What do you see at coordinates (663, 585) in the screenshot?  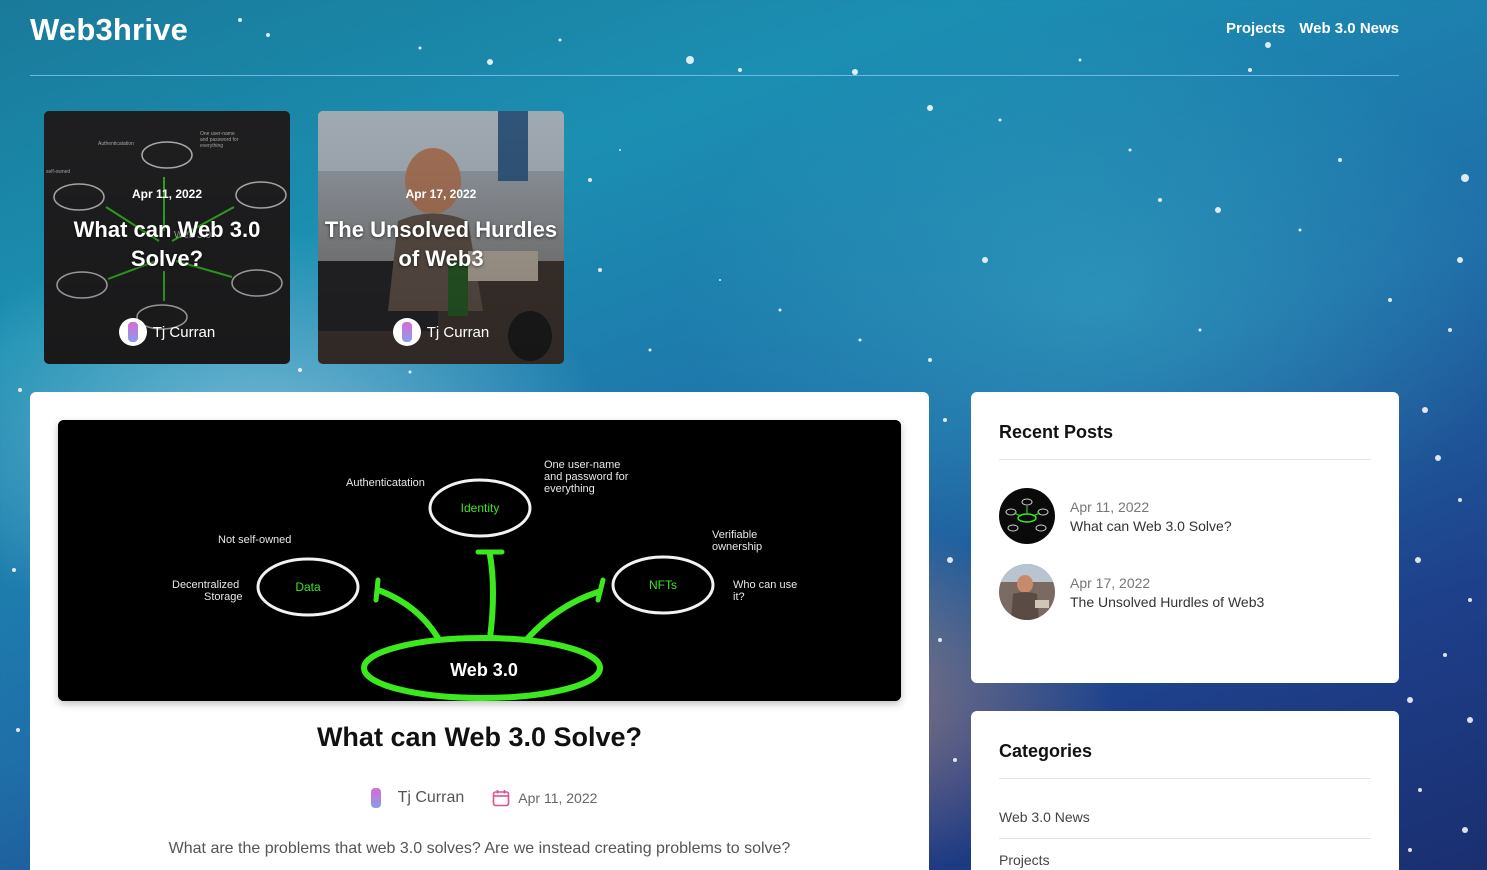 I see `label-nfts: NFTs` at bounding box center [663, 585].